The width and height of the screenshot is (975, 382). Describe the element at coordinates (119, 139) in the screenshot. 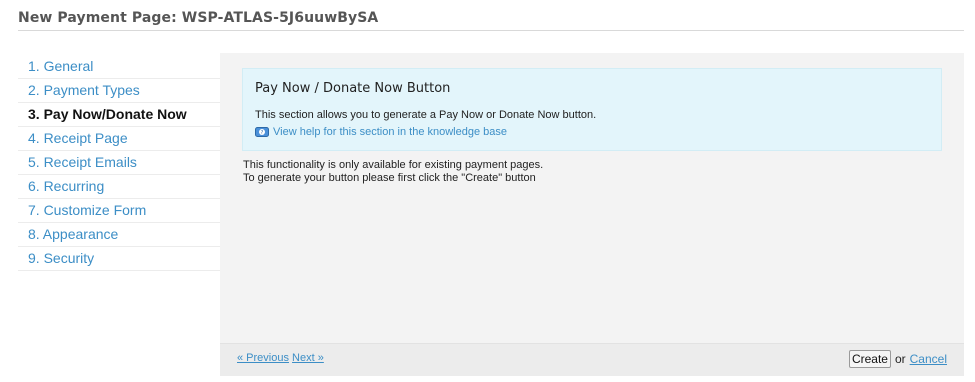

I see `sidebar-item-receipt-page: 4. Receipt Page` at that location.